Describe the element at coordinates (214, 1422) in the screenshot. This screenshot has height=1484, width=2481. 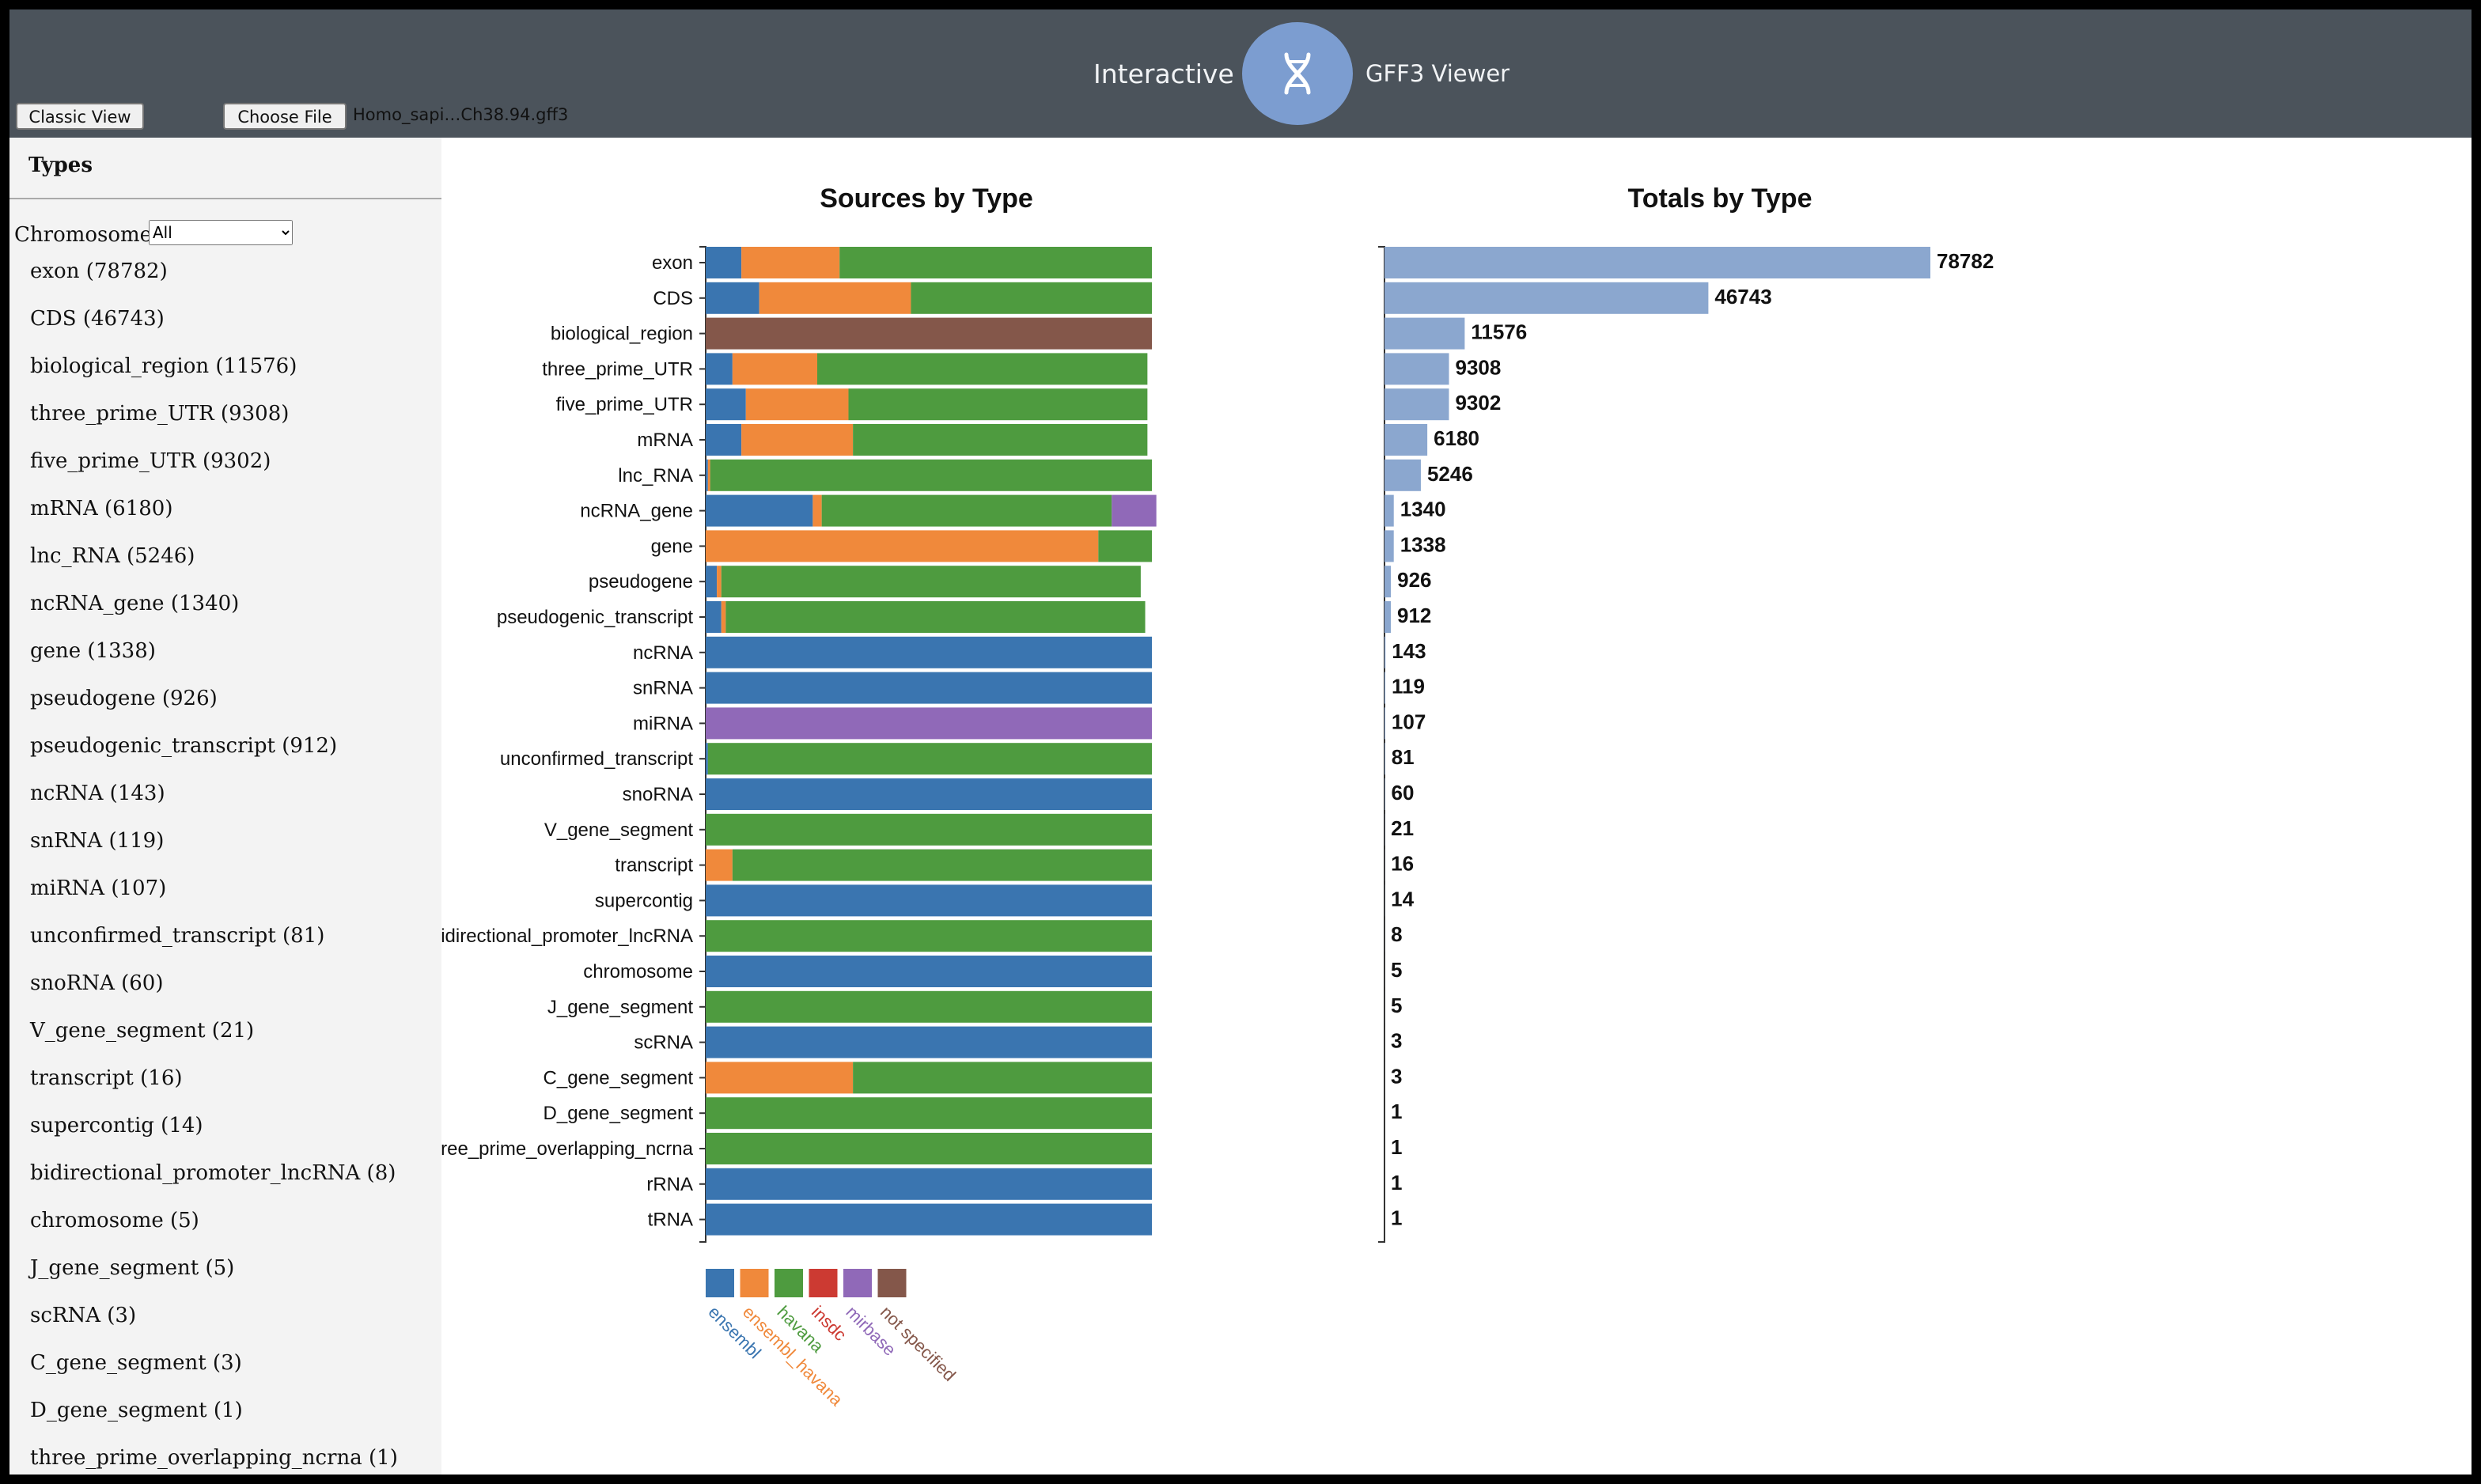
I see `type-list-item: D_gene_segment (1)` at that location.